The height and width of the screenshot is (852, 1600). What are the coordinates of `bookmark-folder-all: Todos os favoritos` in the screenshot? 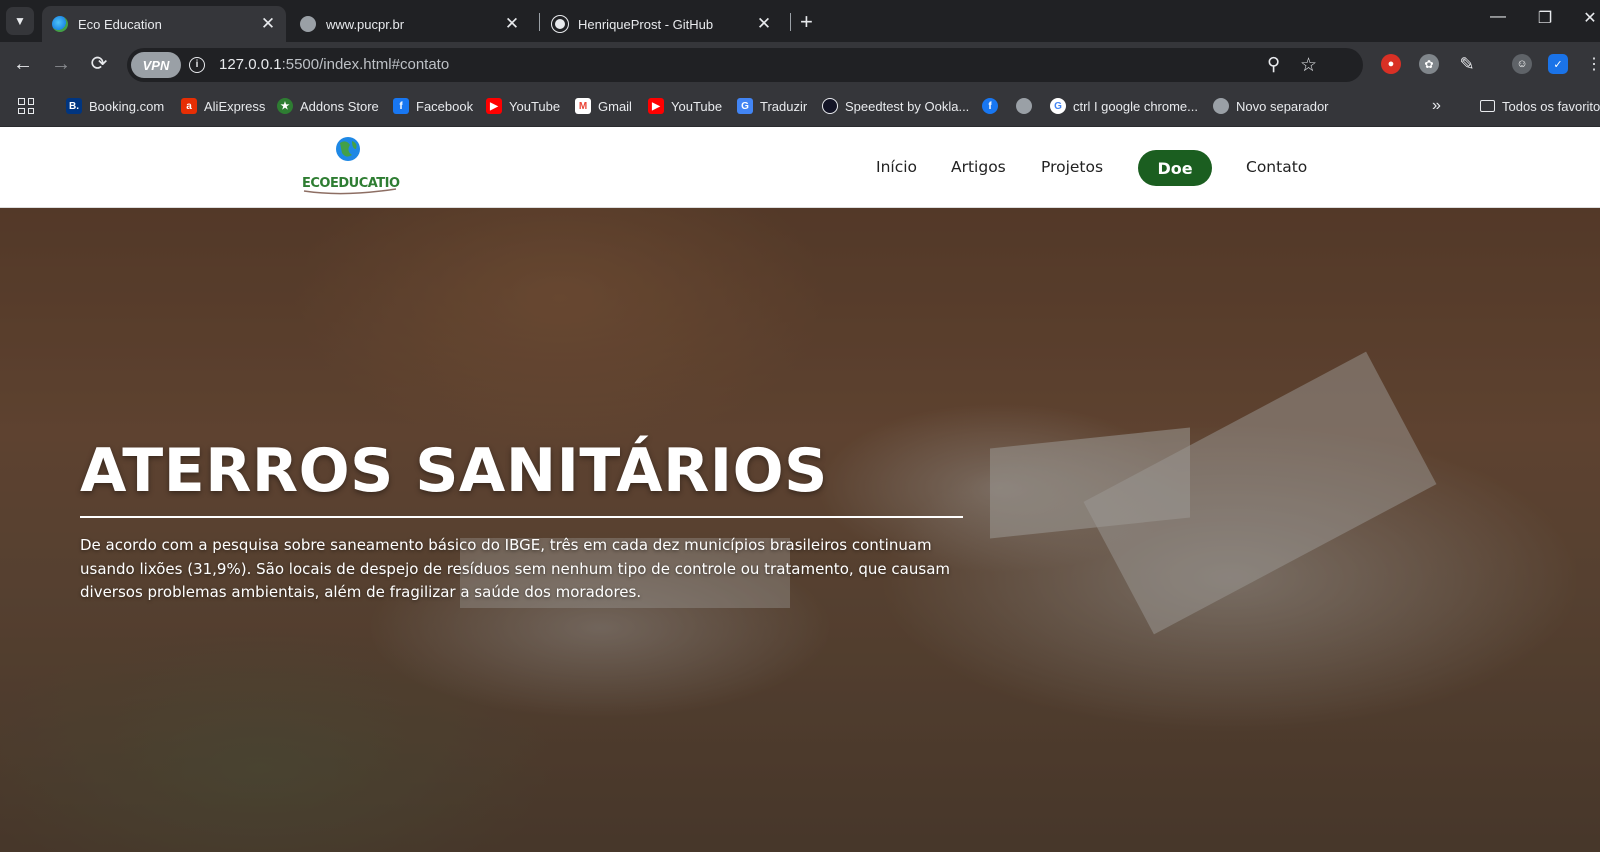 It's located at (1540, 106).